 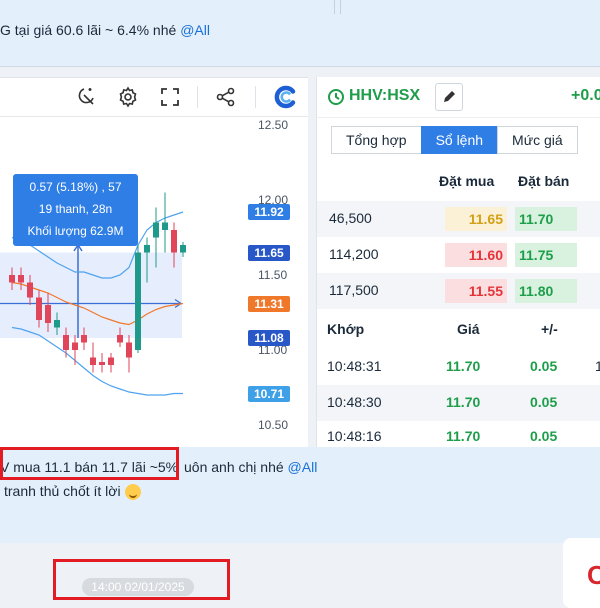 I want to click on sticker-card: C, so click(x=581, y=573).